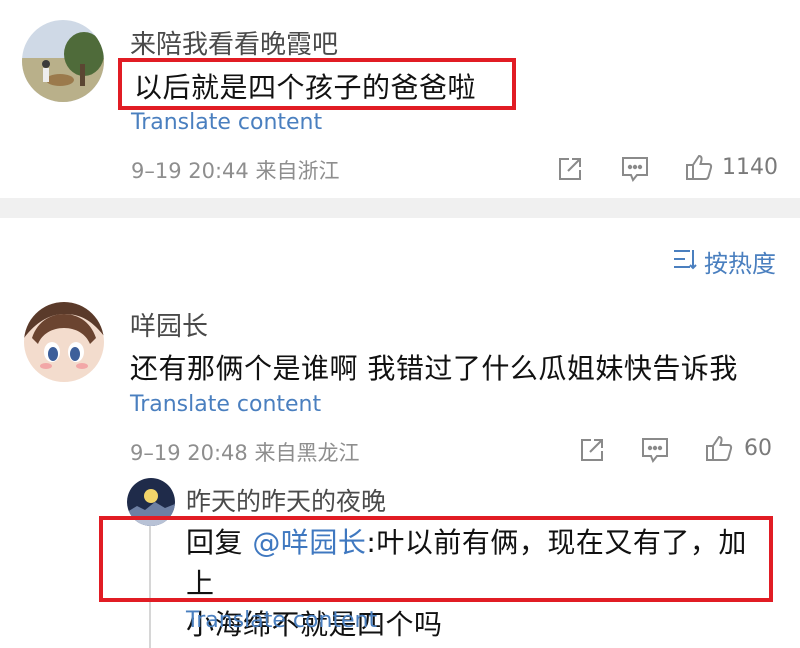  What do you see at coordinates (235, 171) in the screenshot?
I see `timestamp-location: 9–19 20:44 来自浙江` at bounding box center [235, 171].